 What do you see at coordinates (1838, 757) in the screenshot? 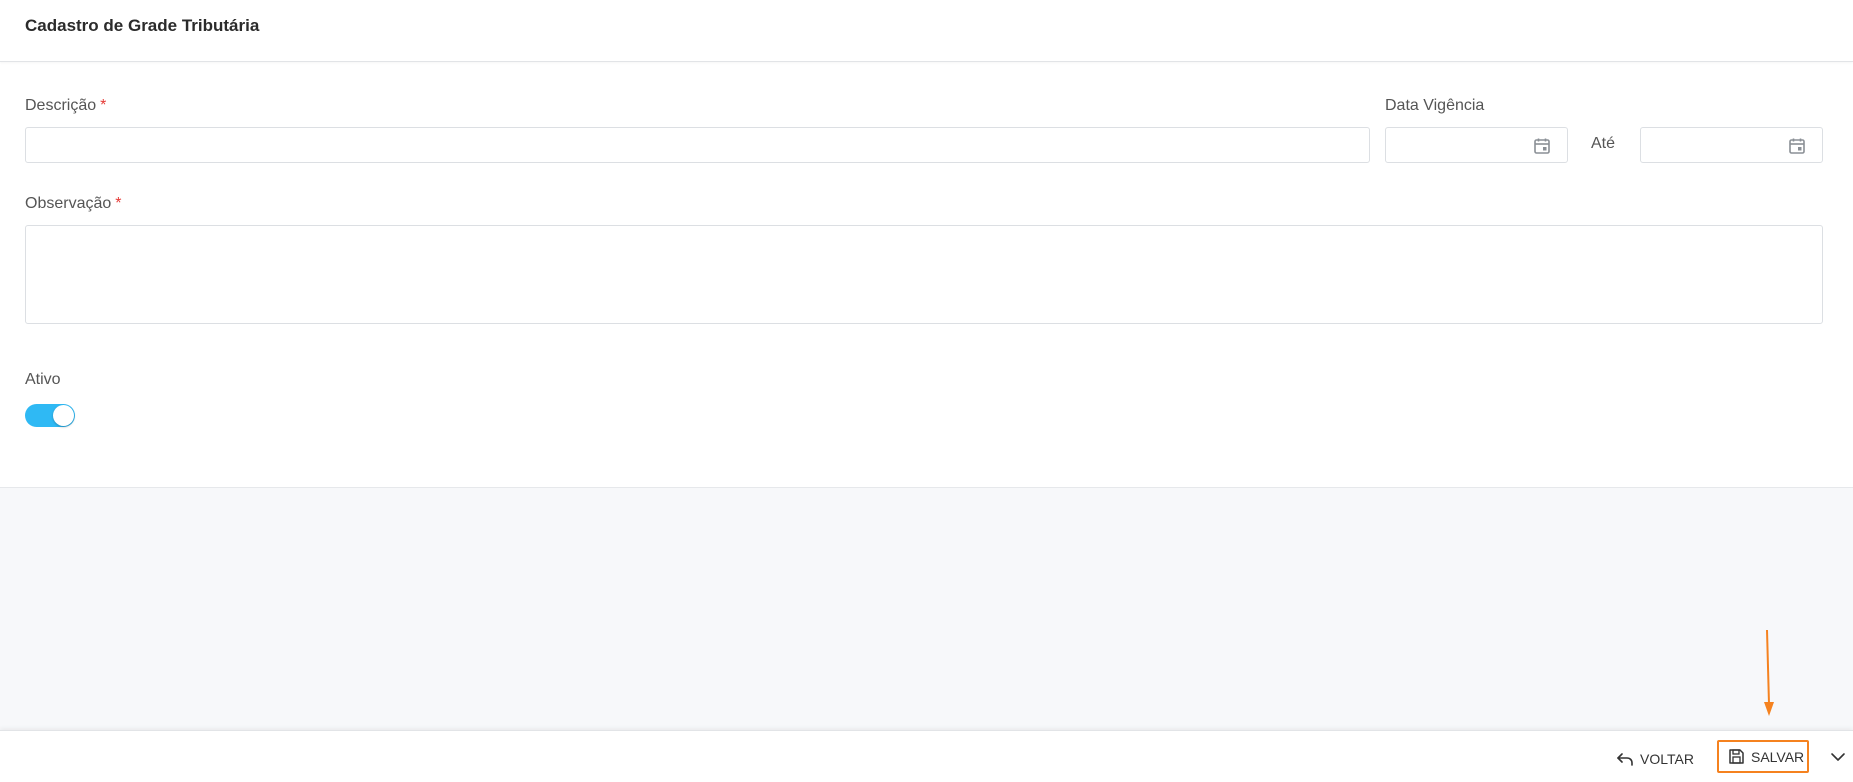
I see `chevron-down-icon` at bounding box center [1838, 757].